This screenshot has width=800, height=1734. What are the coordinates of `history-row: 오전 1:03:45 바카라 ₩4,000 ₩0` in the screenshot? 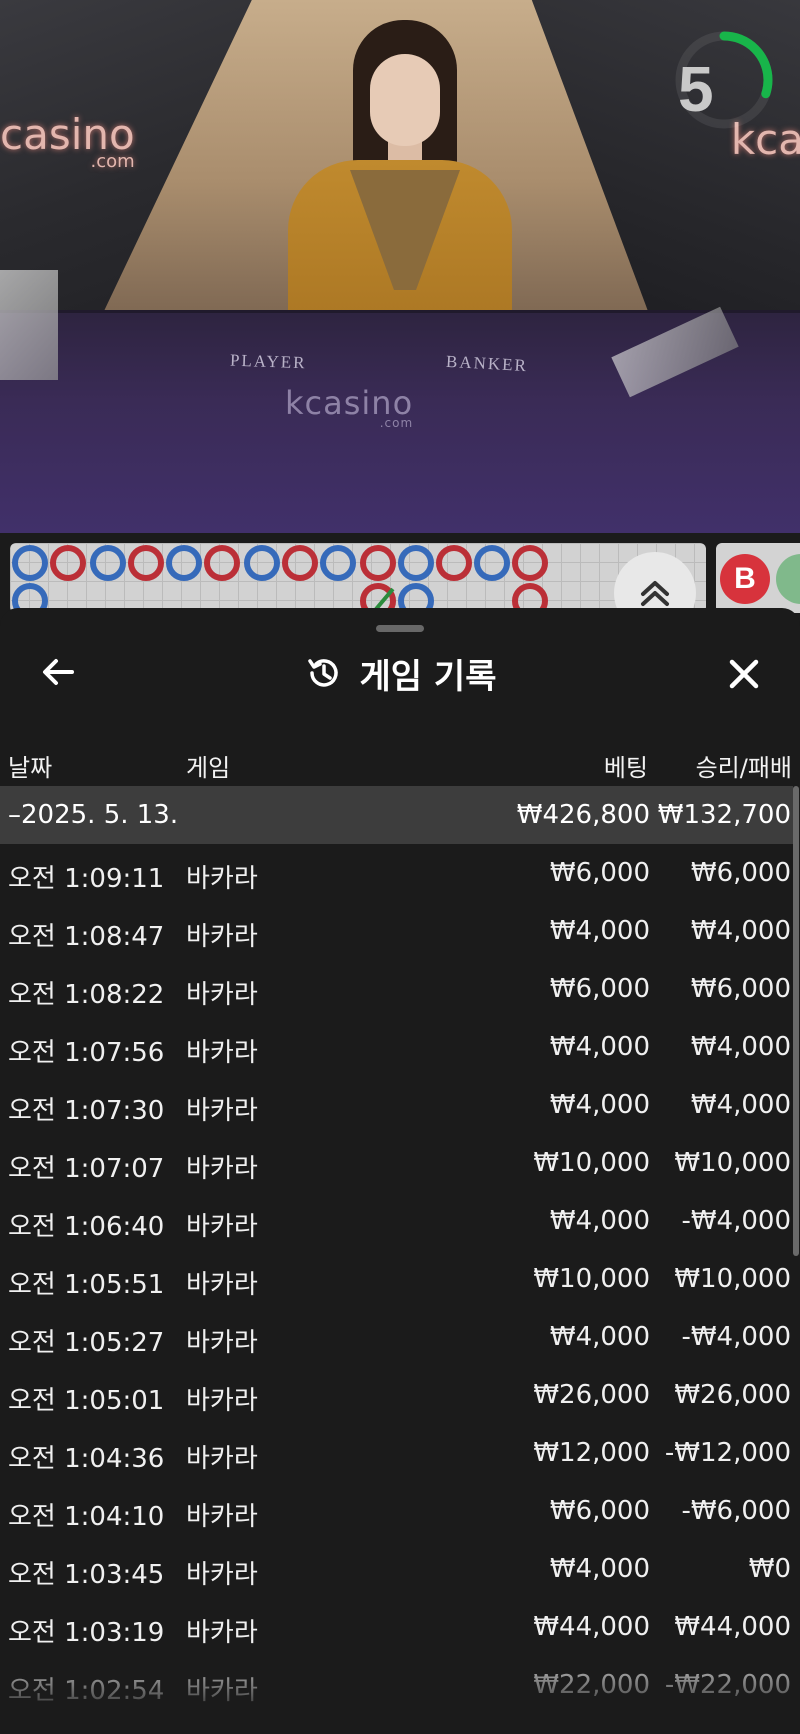 It's located at (396, 1569).